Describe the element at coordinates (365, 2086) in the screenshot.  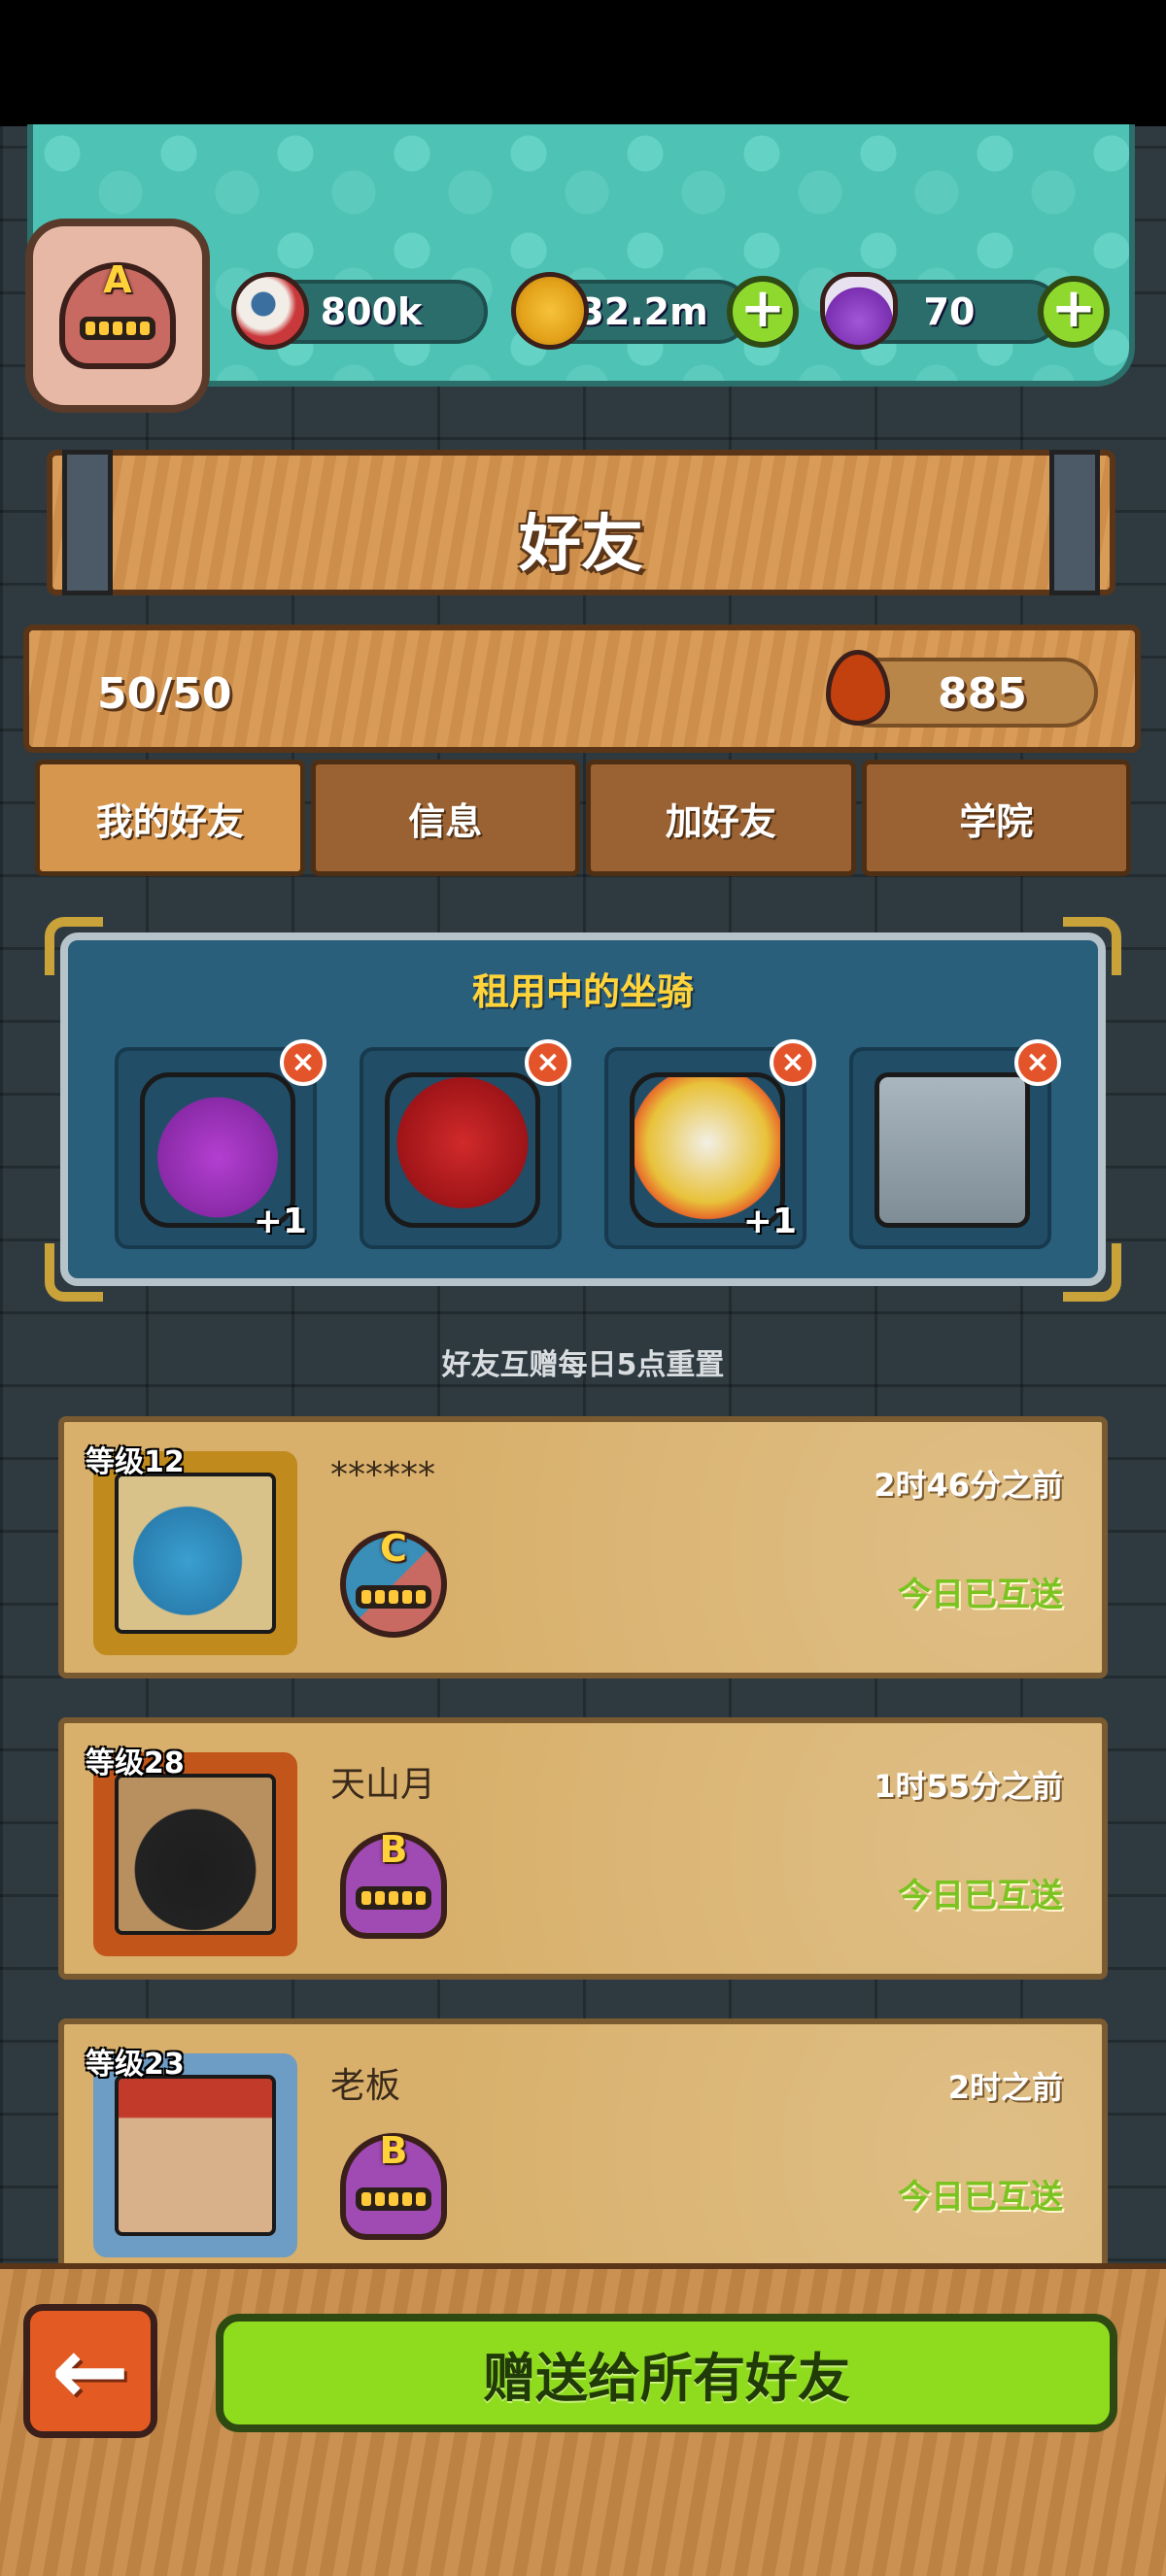
I see `friend-name: 老板` at that location.